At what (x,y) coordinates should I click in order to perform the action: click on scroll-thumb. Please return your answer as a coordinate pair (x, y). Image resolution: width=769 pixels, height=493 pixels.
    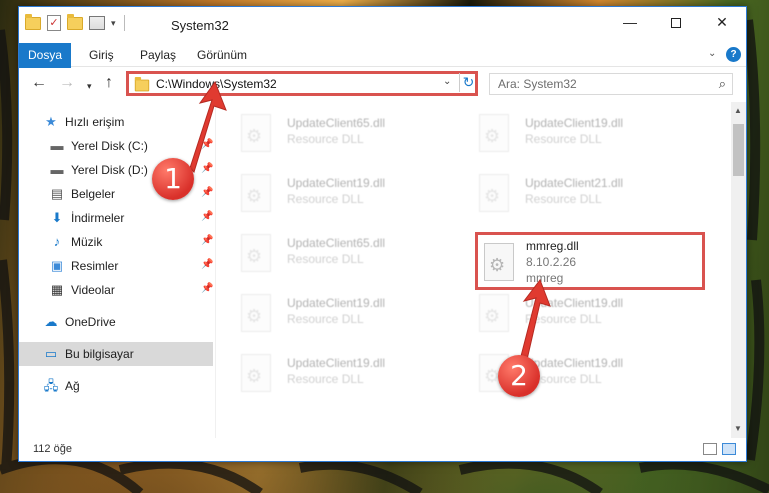
    Looking at the image, I should click on (738, 150).